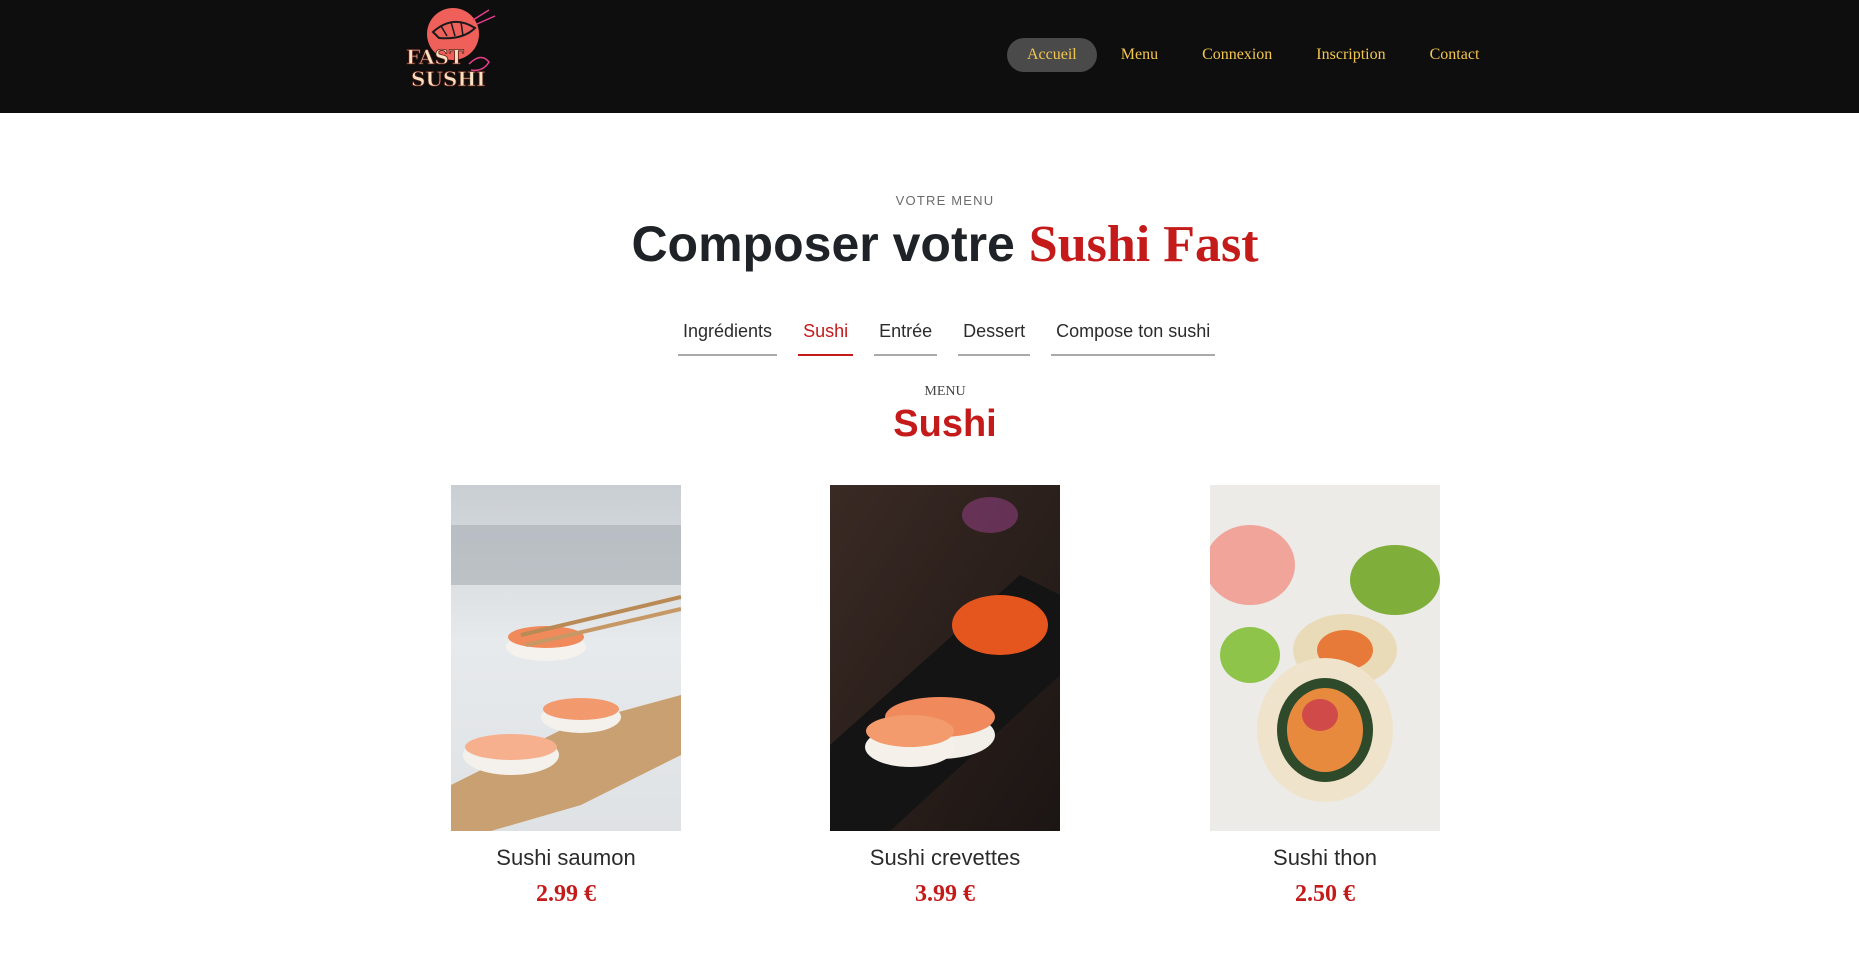  Describe the element at coordinates (945, 200) in the screenshot. I see `menu-eyebrow: VOTRE MENU` at that location.